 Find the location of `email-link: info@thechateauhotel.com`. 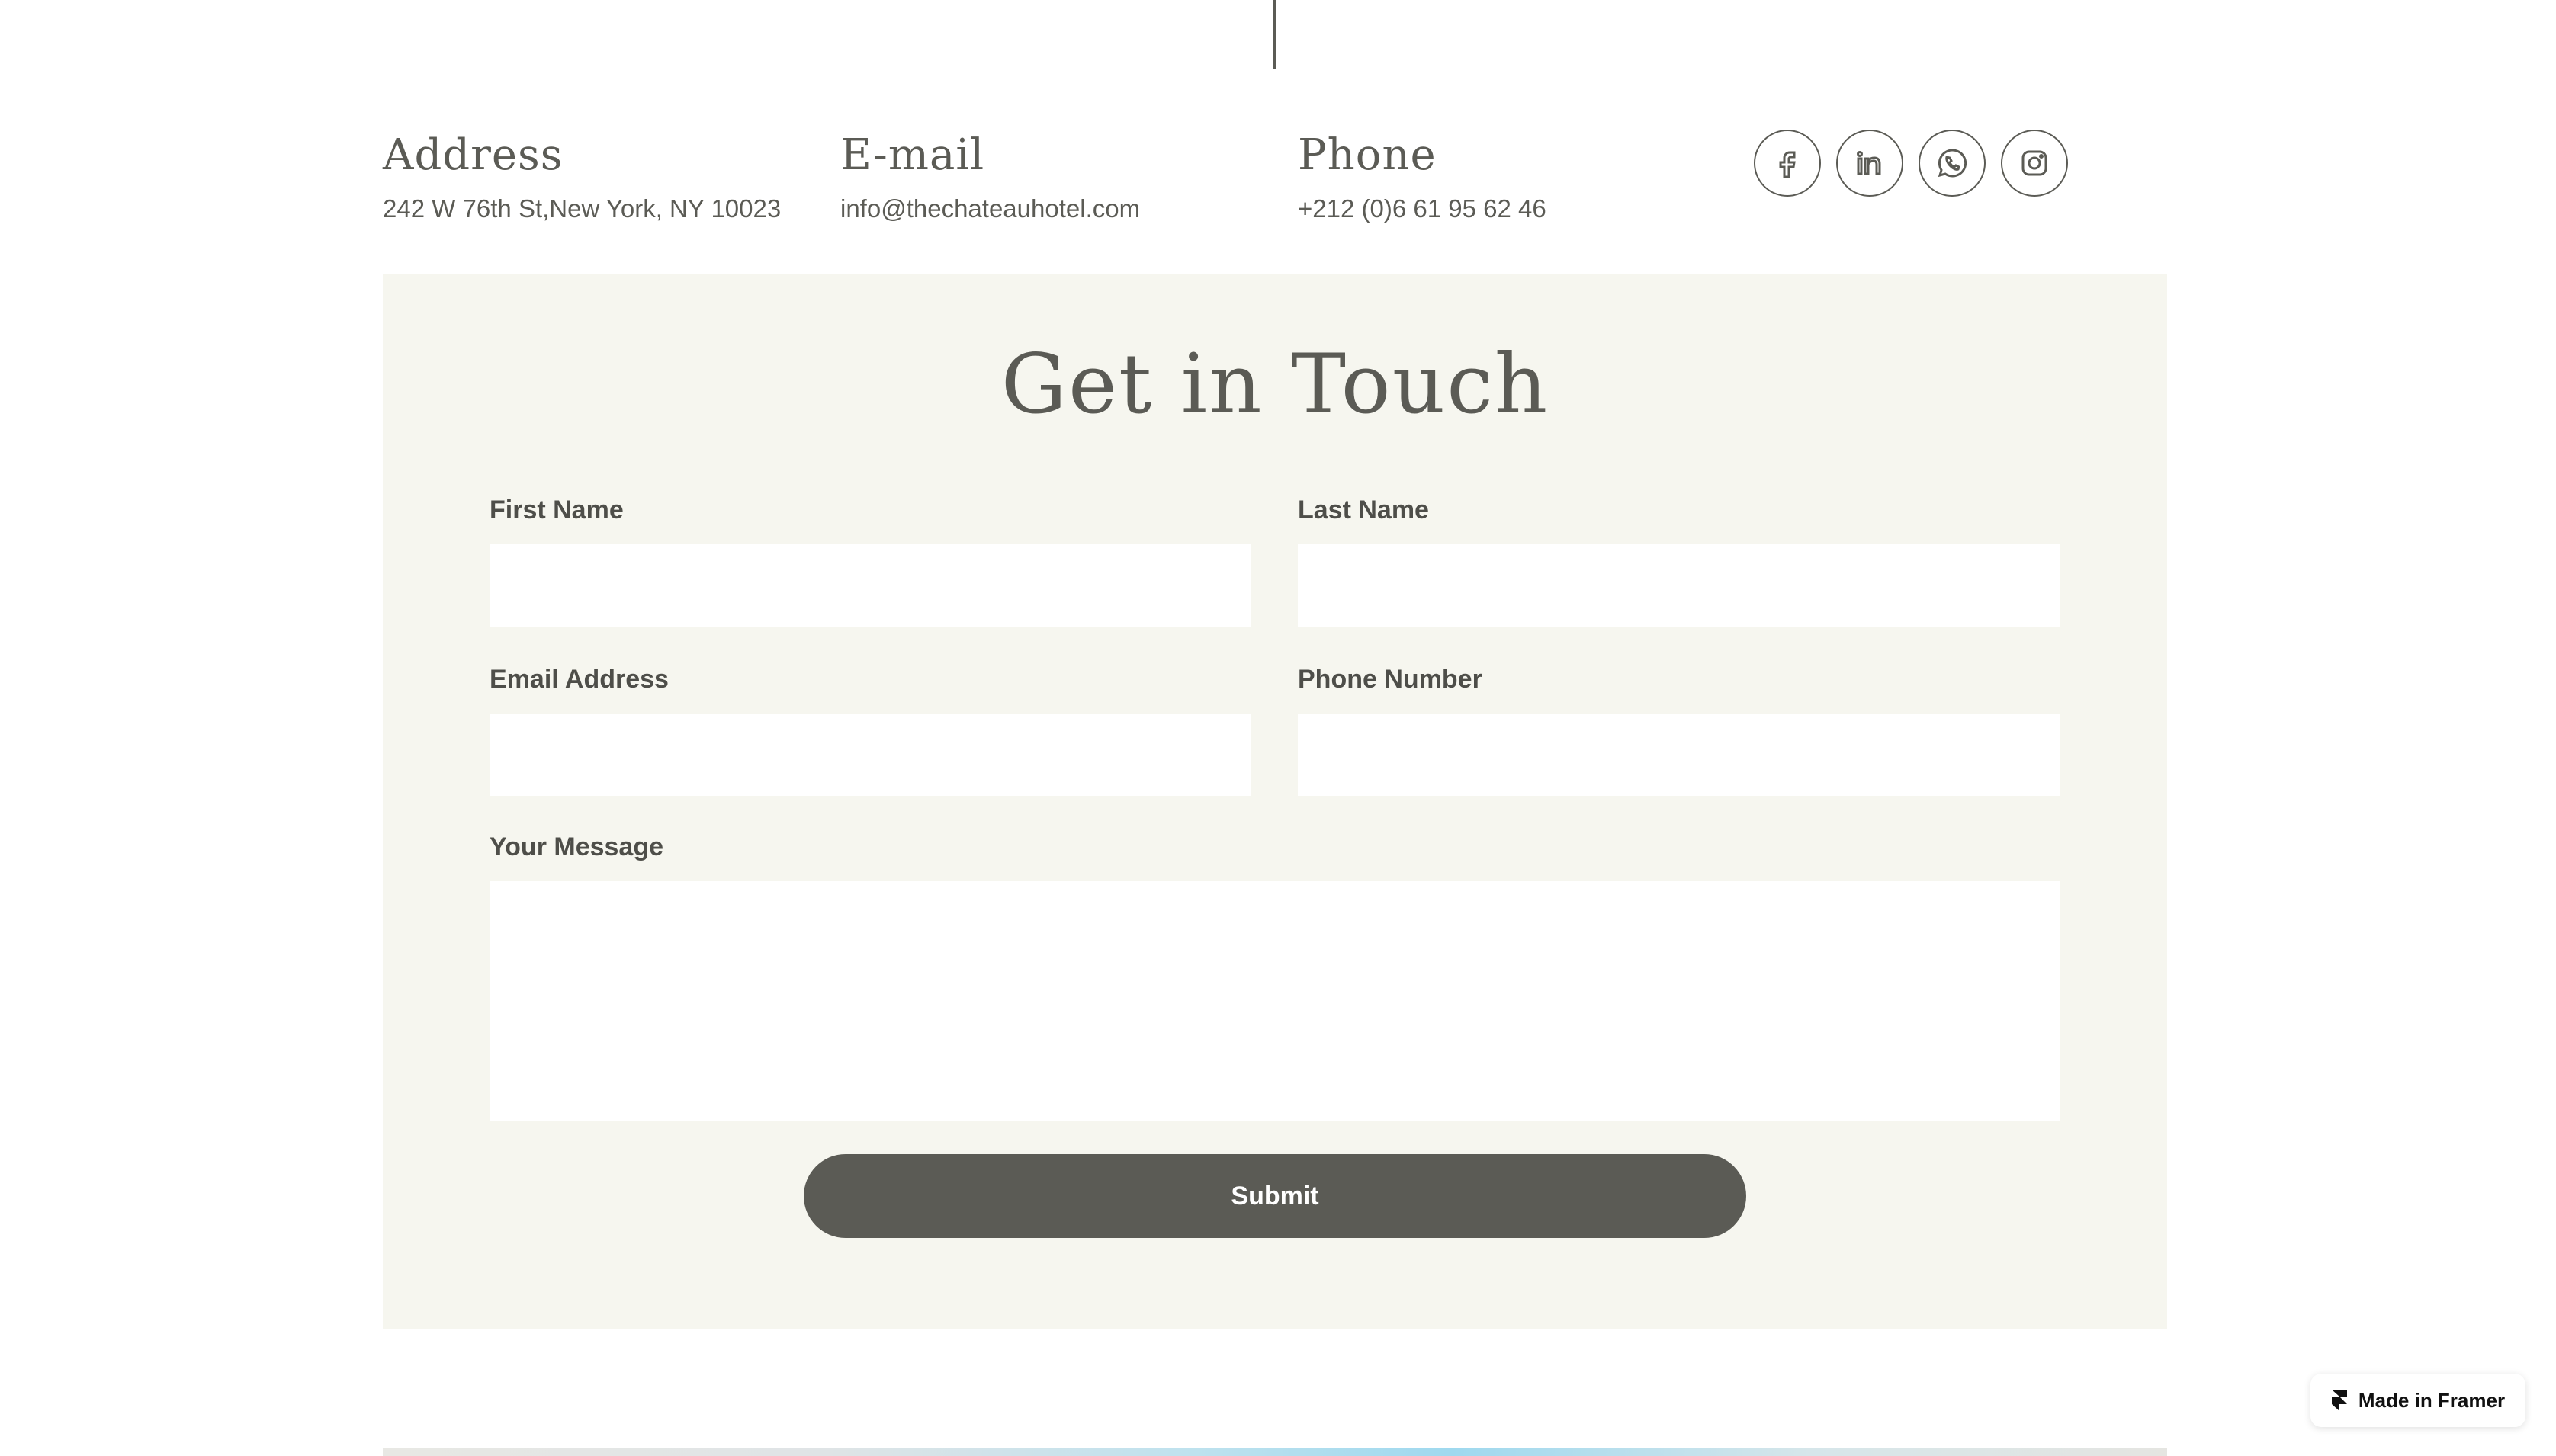

email-link: info@thechateauhotel.com is located at coordinates (990, 209).